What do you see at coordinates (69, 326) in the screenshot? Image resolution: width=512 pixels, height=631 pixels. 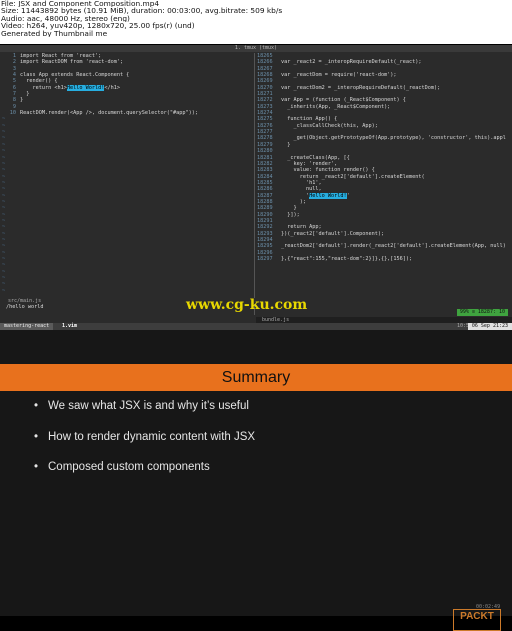 I see `tmux-window-tab: 1.vim` at bounding box center [69, 326].